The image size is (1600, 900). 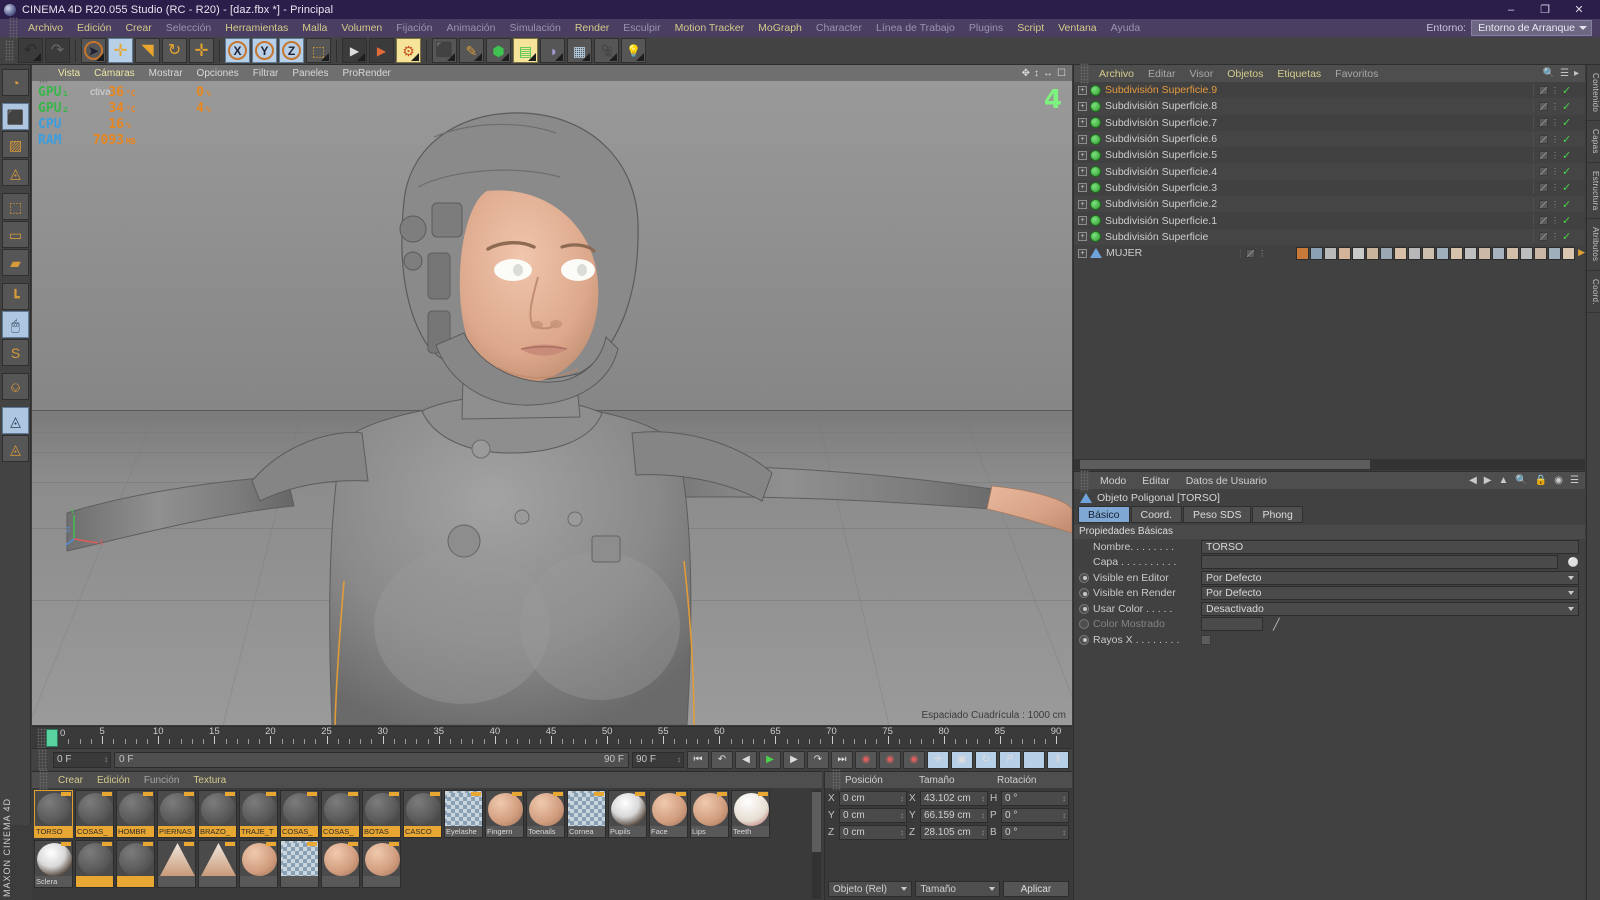 I want to click on material-scroll-thumb, so click(x=816, y=822).